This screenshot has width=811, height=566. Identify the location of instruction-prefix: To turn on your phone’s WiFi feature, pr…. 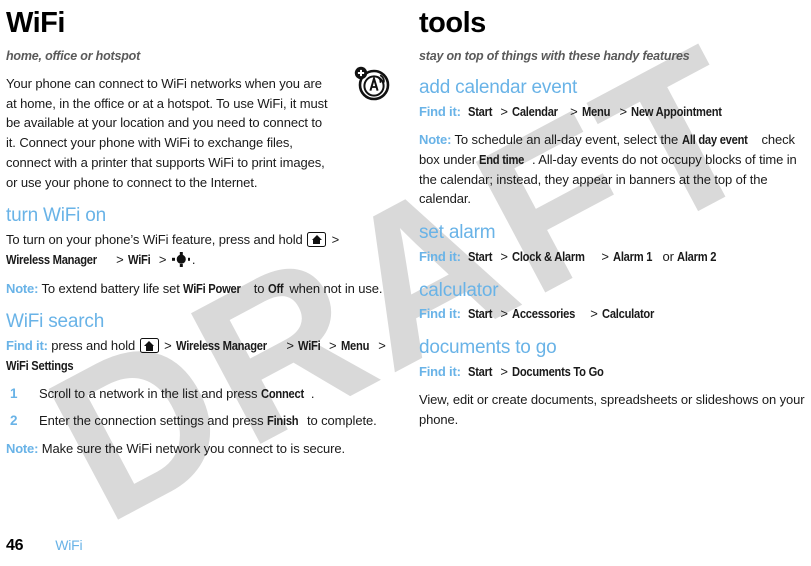
(154, 240).